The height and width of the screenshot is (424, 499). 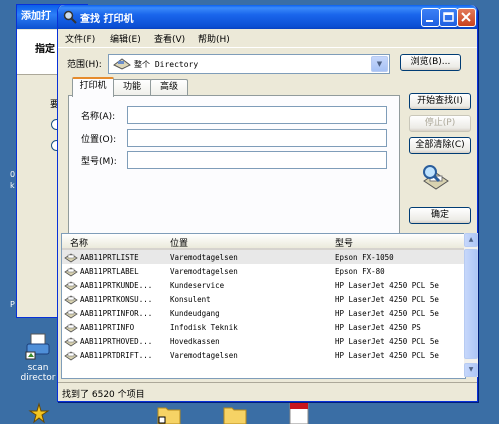 What do you see at coordinates (257, 138) in the screenshot?
I see `location-input` at bounding box center [257, 138].